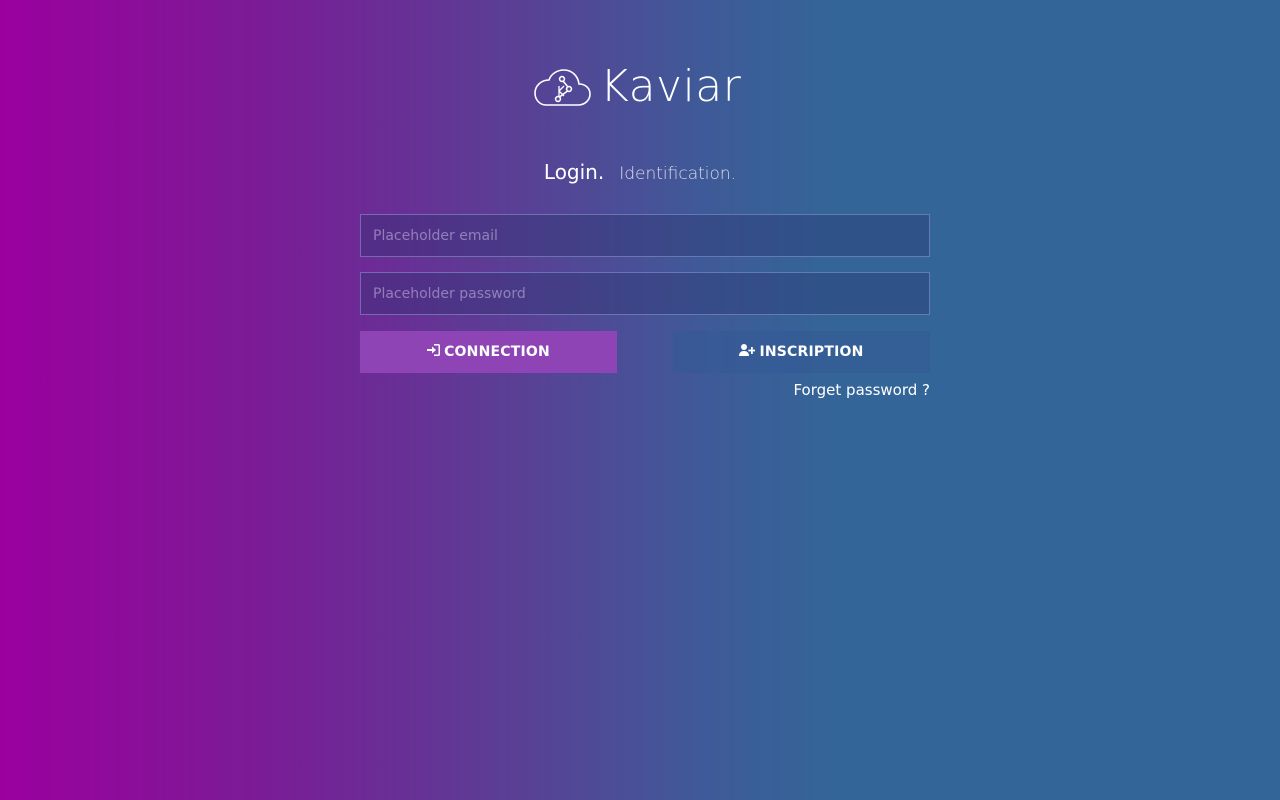 Image resolution: width=1280 pixels, height=800 pixels. What do you see at coordinates (562, 87) in the screenshot?
I see `cloud-network-icon` at bounding box center [562, 87].